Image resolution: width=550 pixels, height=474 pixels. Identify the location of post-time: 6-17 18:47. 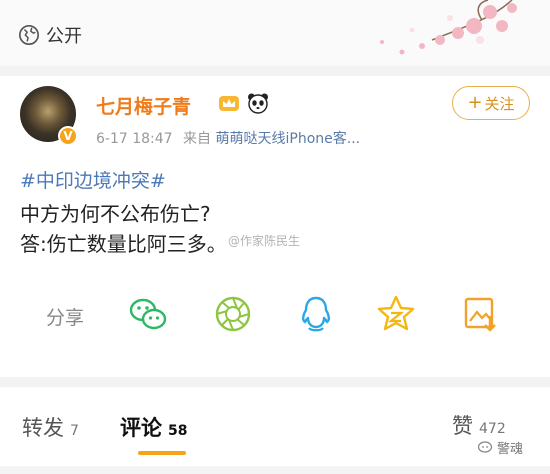
(134, 139).